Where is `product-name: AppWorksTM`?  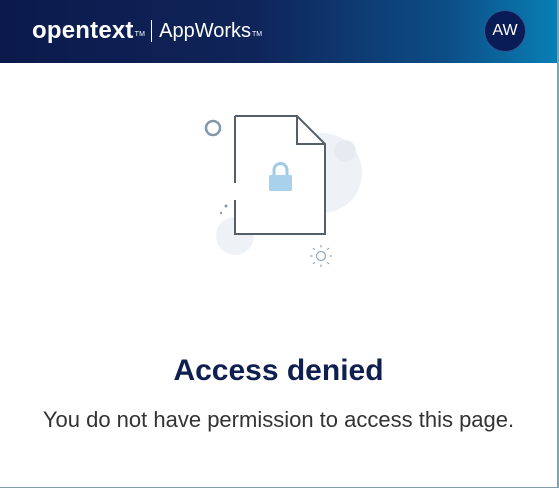 product-name: AppWorksTM is located at coordinates (211, 31).